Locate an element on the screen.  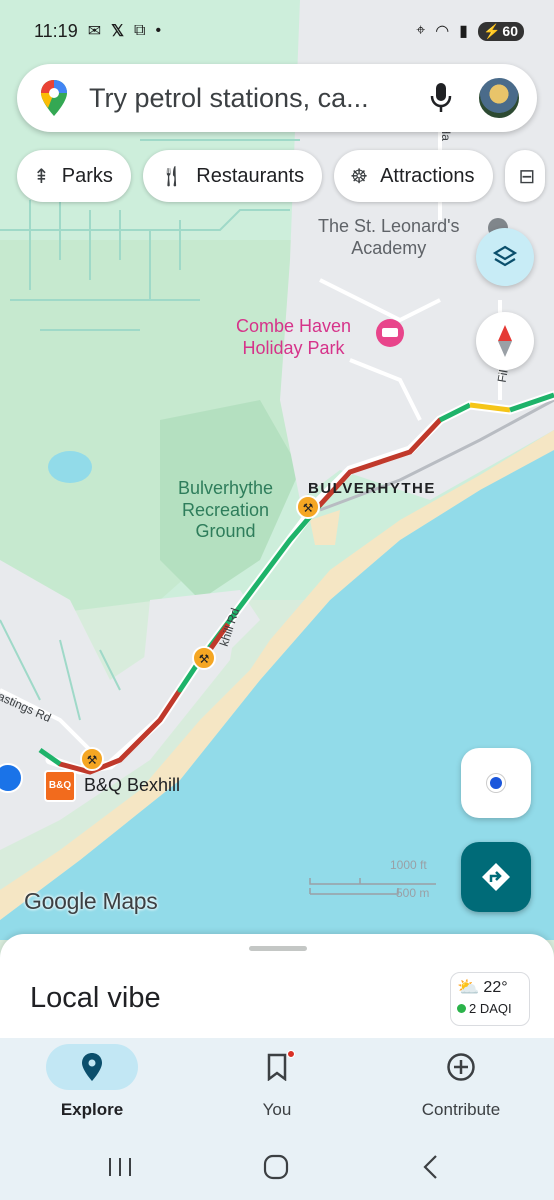
academy-label: The St. Leonard's Academy is located at coordinates (389, 237).